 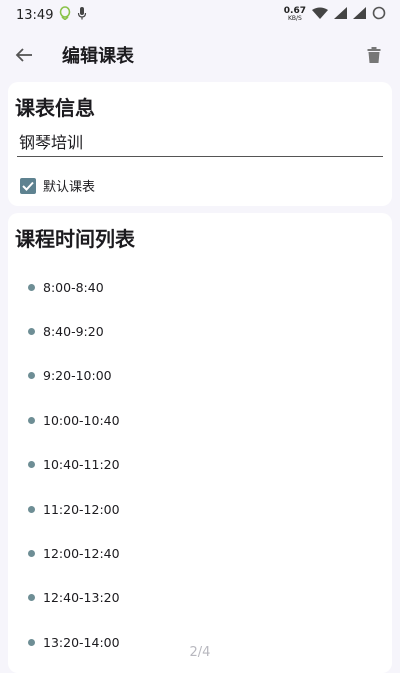 I want to click on status-bar: 13:49 0.67 KB/S, so click(x=200, y=15).